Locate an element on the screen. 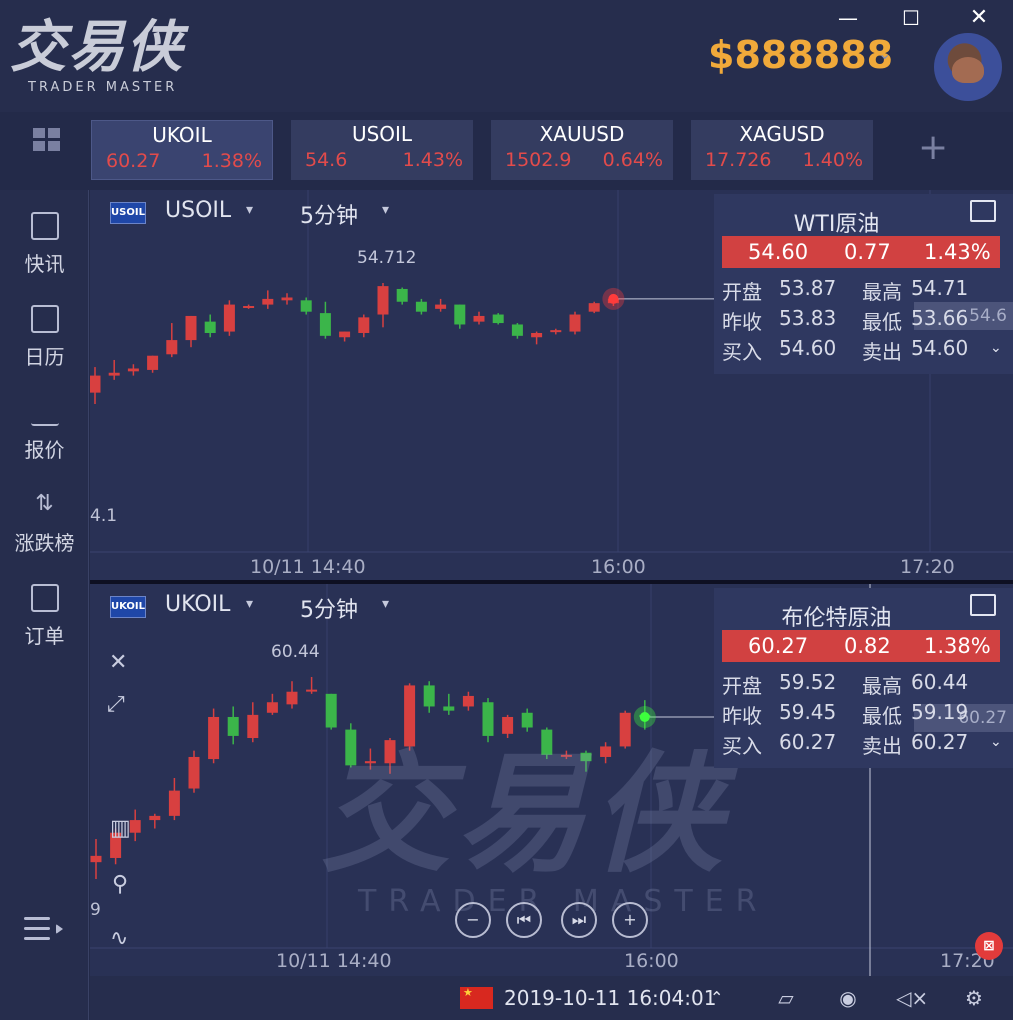 This screenshot has width=1013, height=1020. ticker-price: 54.6 is located at coordinates (326, 160).